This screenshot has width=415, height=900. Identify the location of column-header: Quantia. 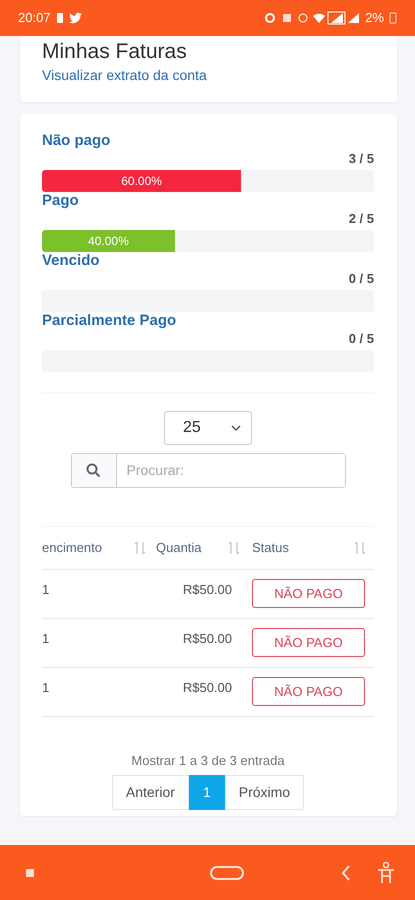
(179, 548).